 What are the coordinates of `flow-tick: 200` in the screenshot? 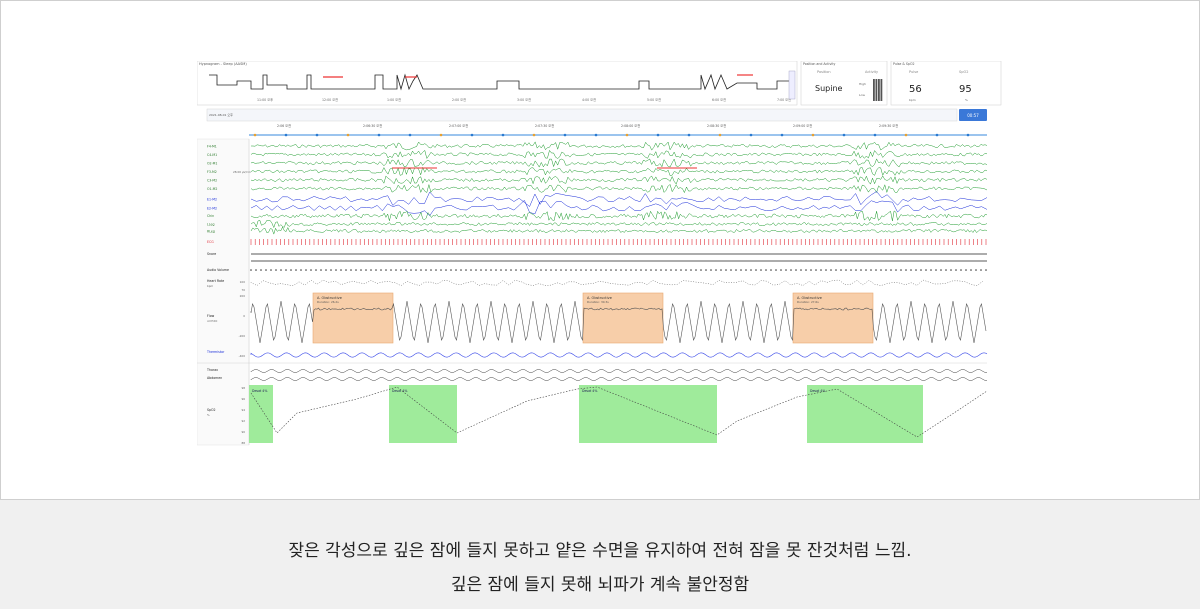 It's located at (243, 296).